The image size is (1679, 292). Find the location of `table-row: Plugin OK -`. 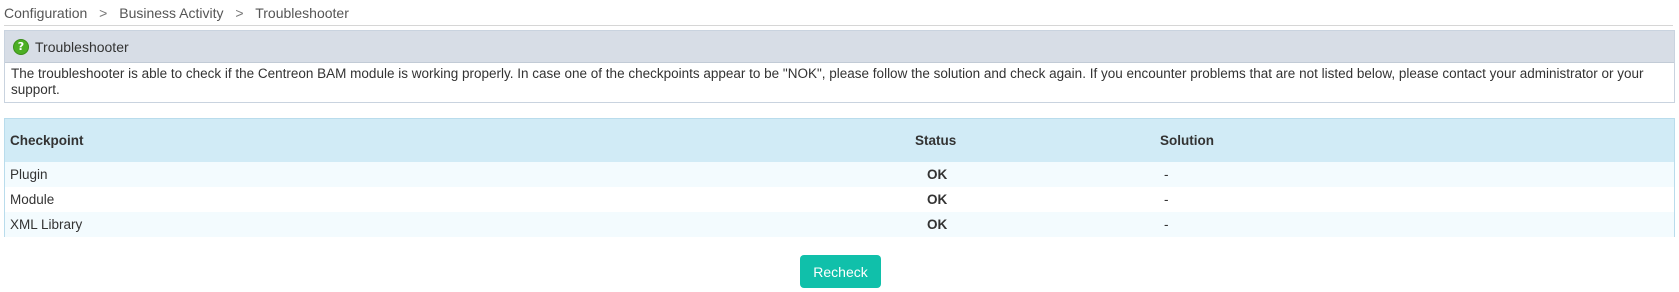

table-row: Plugin OK - is located at coordinates (839, 174).